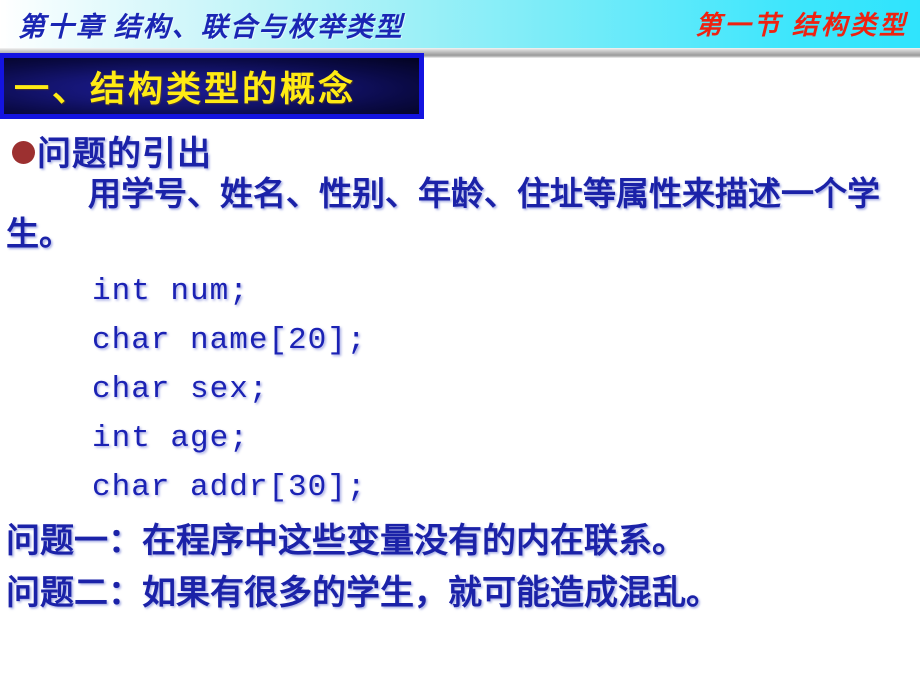  I want to click on code-line: char addr[30];, so click(229, 487).